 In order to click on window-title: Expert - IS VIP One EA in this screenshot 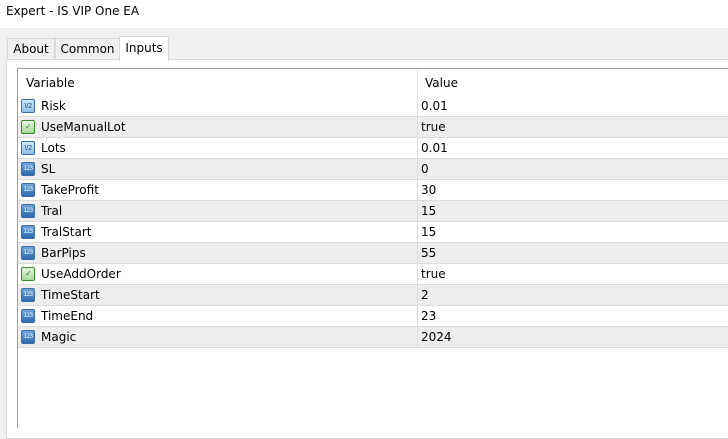, I will do `click(73, 11)`.